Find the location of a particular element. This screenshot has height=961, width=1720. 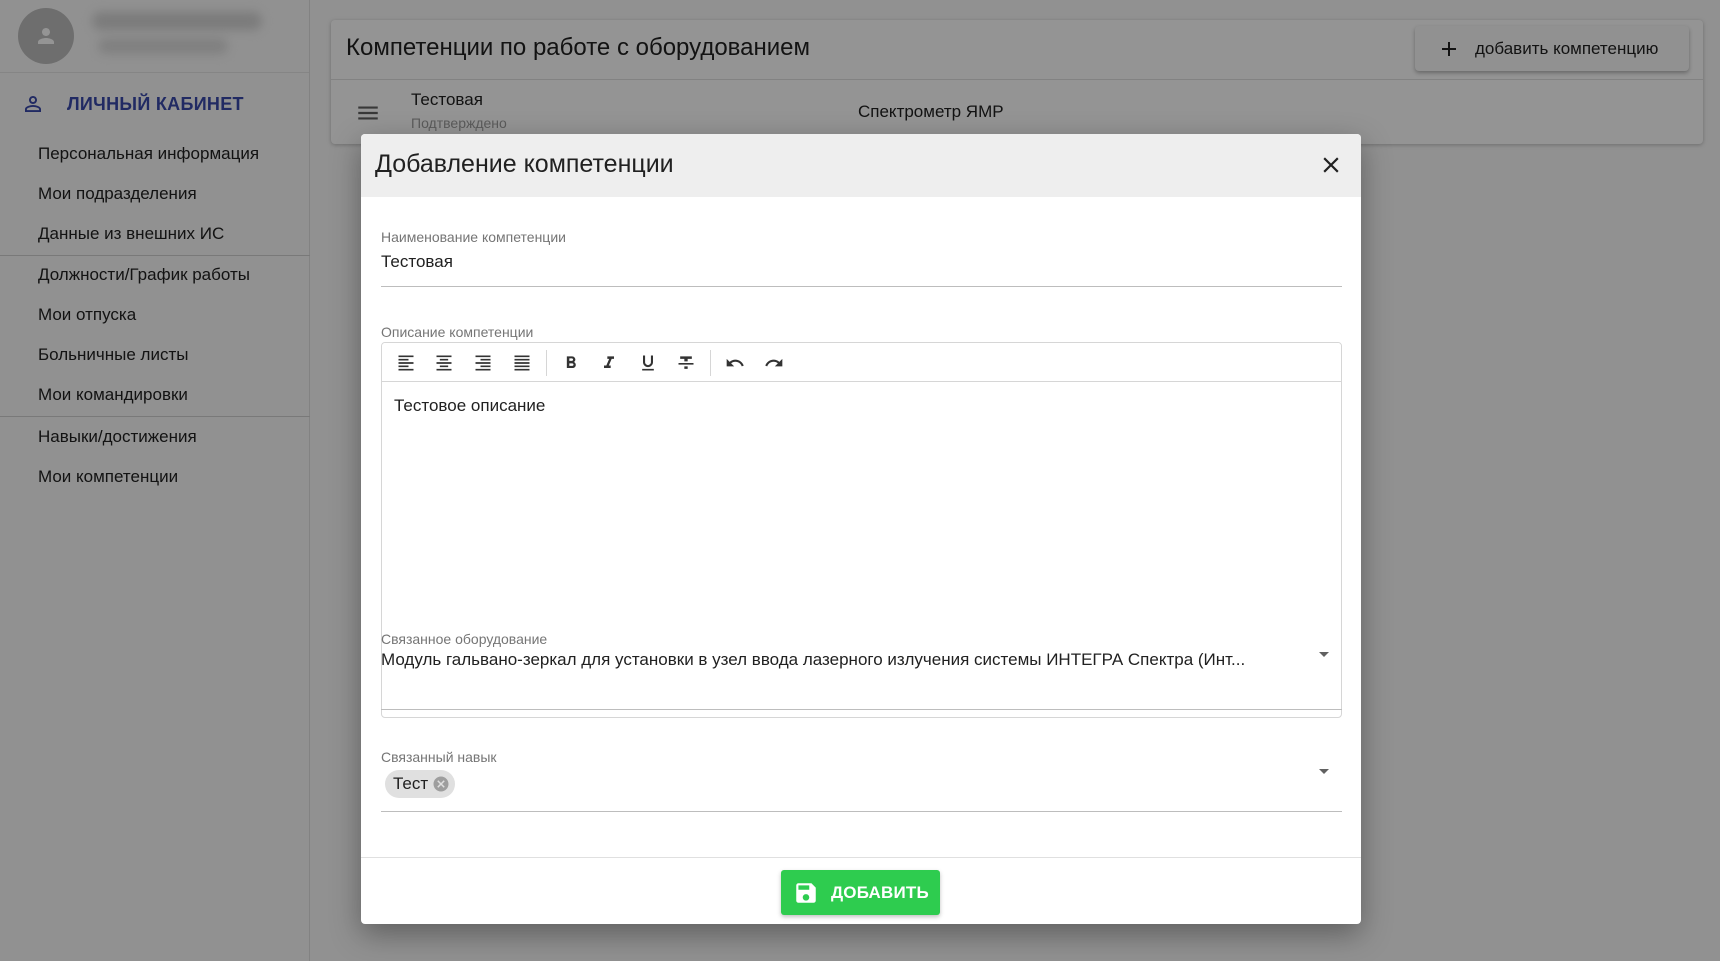

skill-chip: Тест is located at coordinates (420, 784).